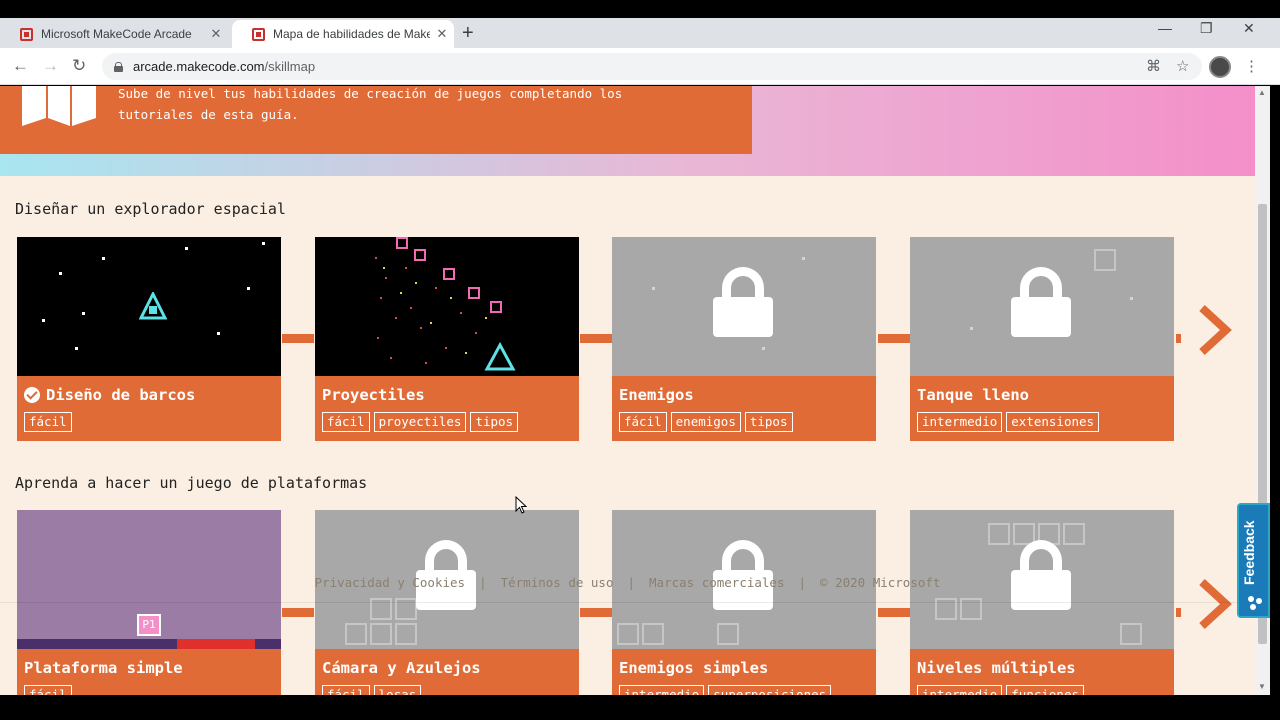 The image size is (1280, 720). Describe the element at coordinates (401, 668) in the screenshot. I see `card-title: Cámara y Azulejos` at that location.